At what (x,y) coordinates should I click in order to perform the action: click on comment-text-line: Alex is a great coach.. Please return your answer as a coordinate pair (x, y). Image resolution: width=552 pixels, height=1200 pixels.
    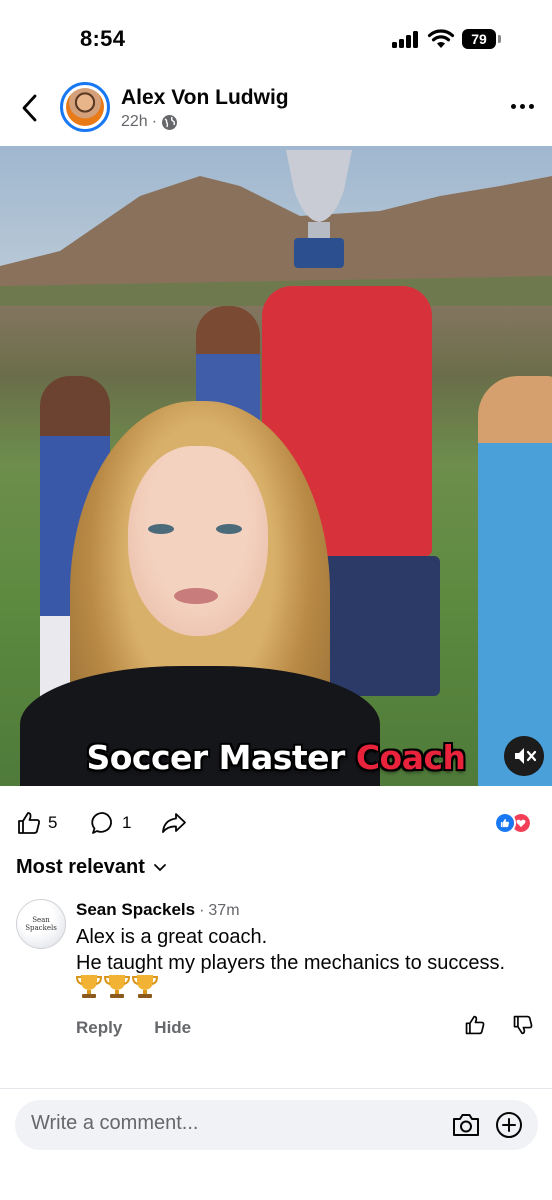
    Looking at the image, I should click on (172, 937).